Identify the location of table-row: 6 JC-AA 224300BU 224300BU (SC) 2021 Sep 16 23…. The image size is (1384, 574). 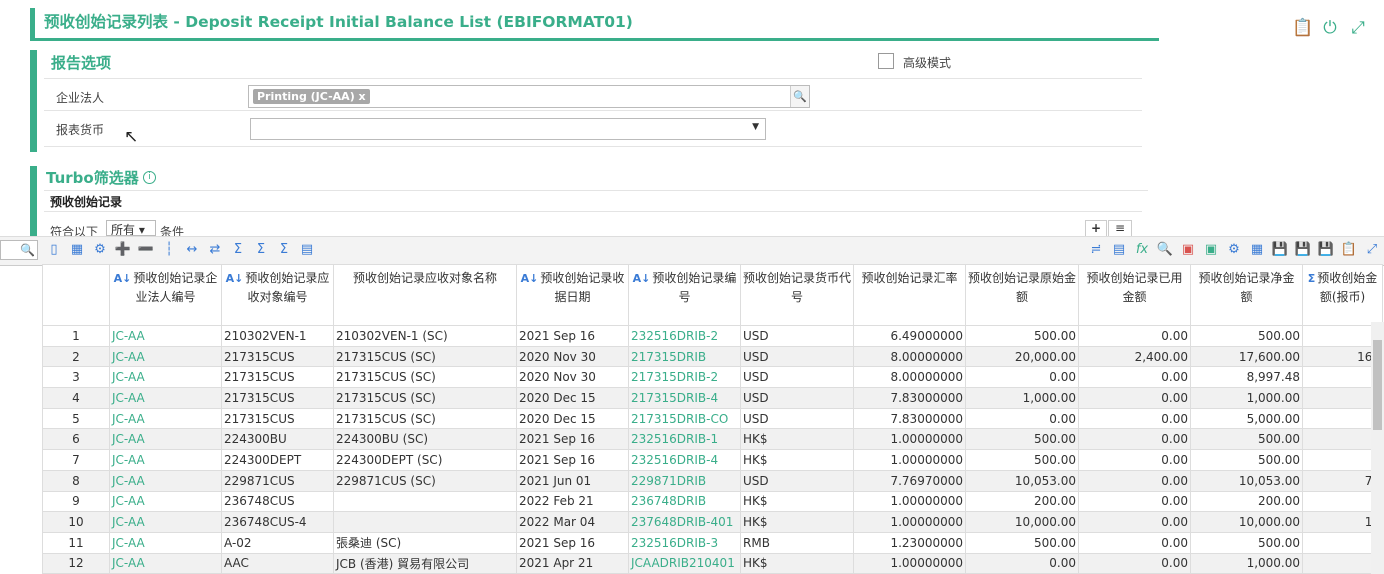
(712, 439).